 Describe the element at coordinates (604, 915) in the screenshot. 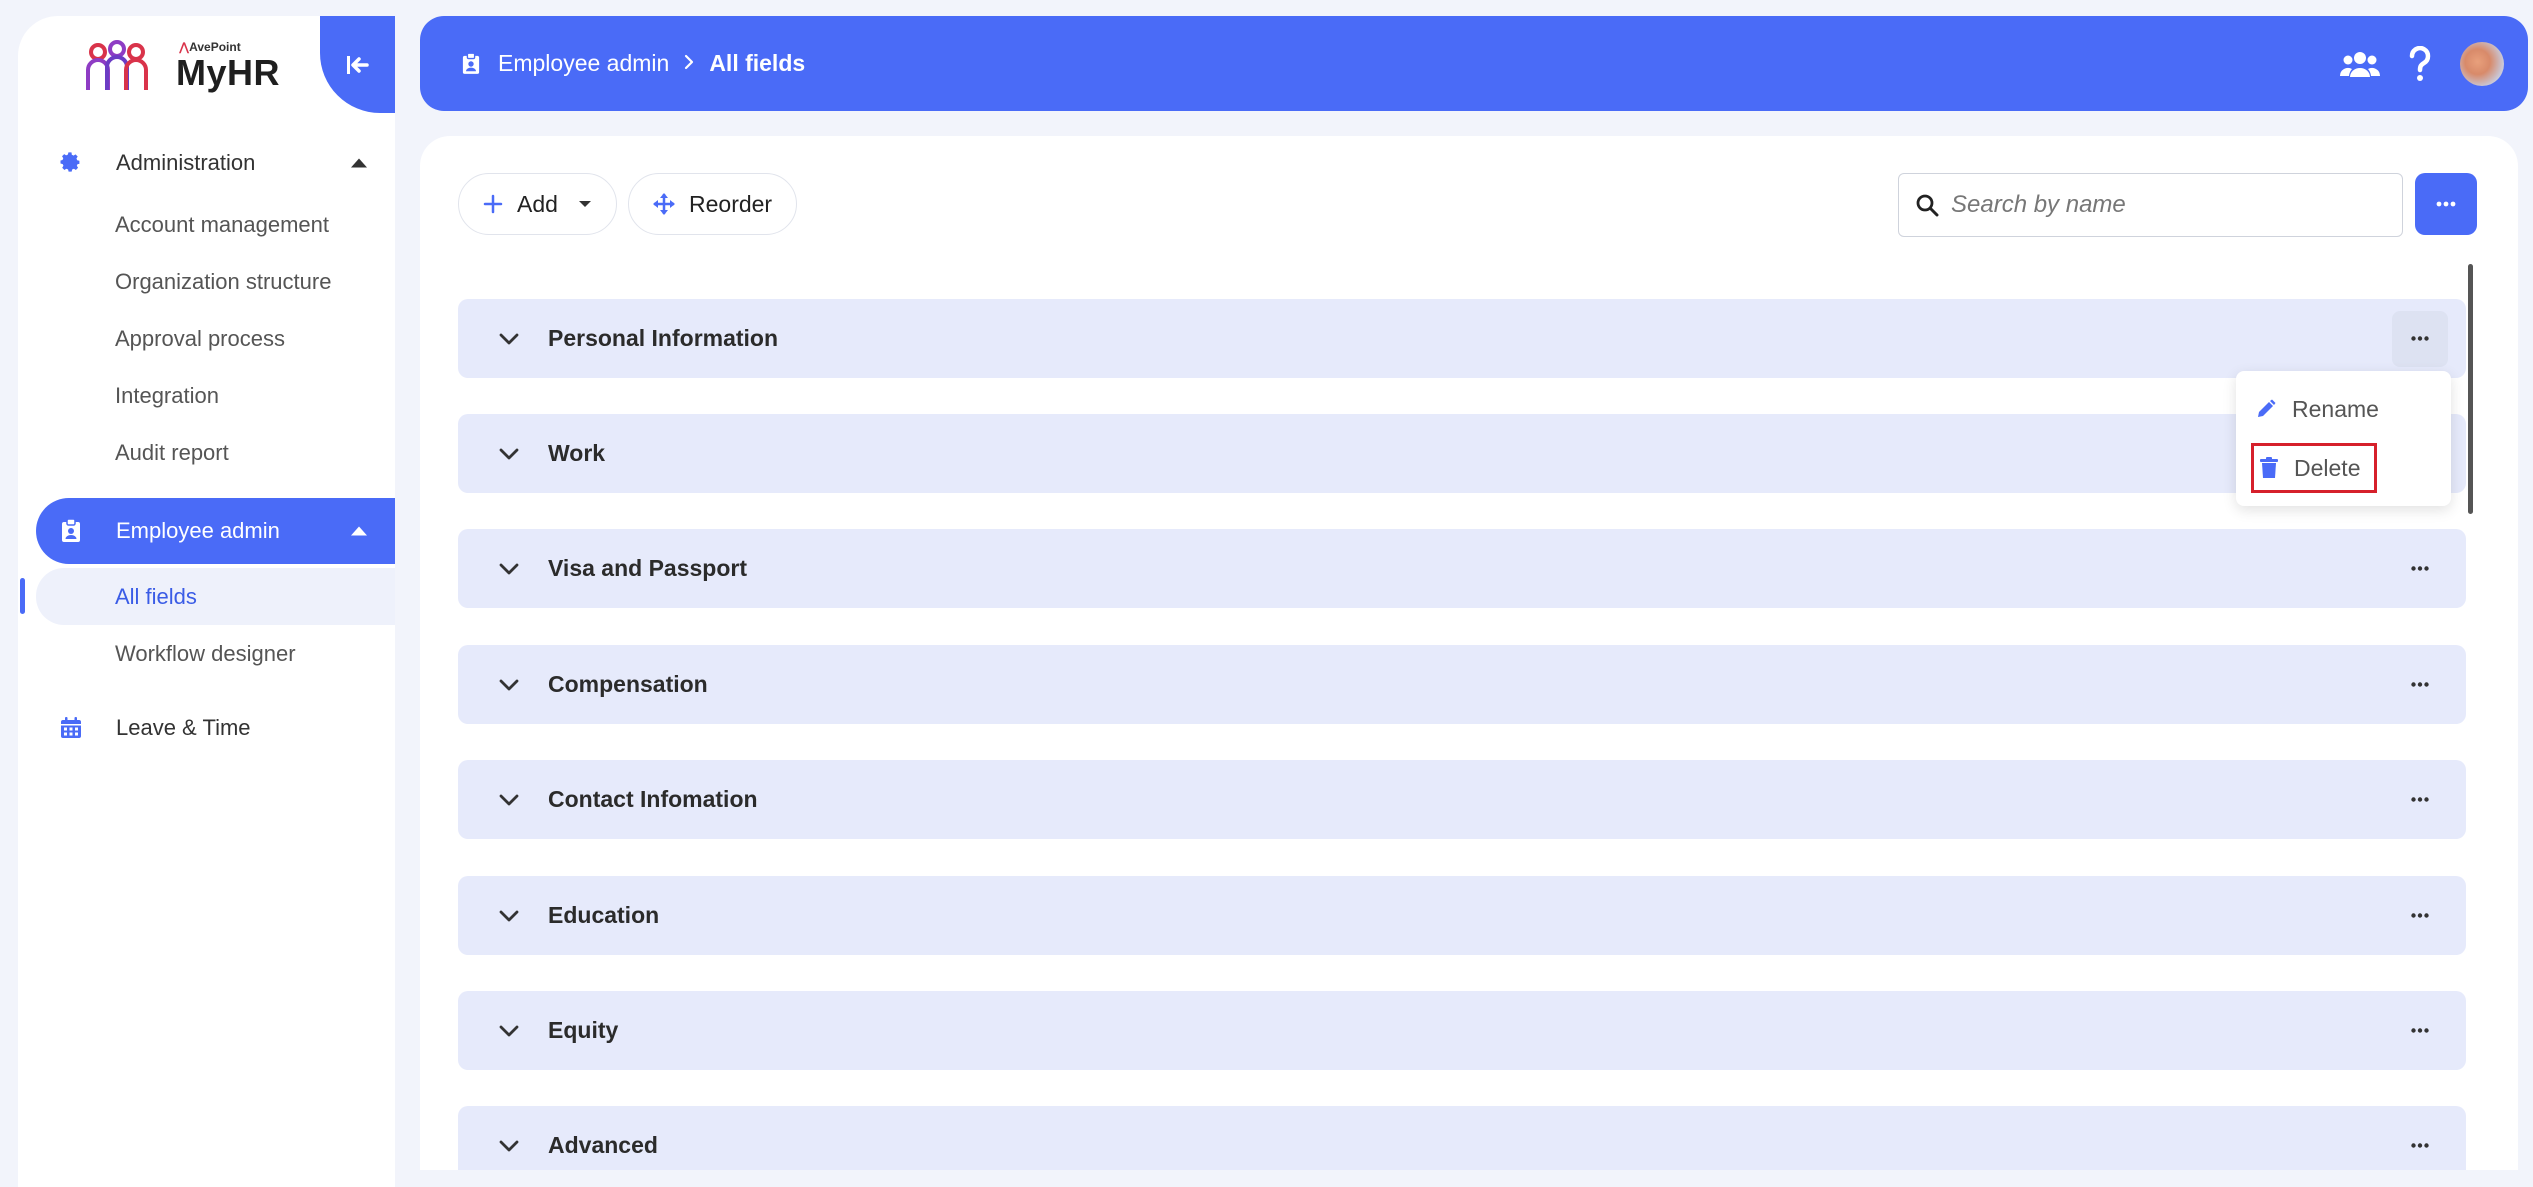

I see `section-title: Education` at that location.